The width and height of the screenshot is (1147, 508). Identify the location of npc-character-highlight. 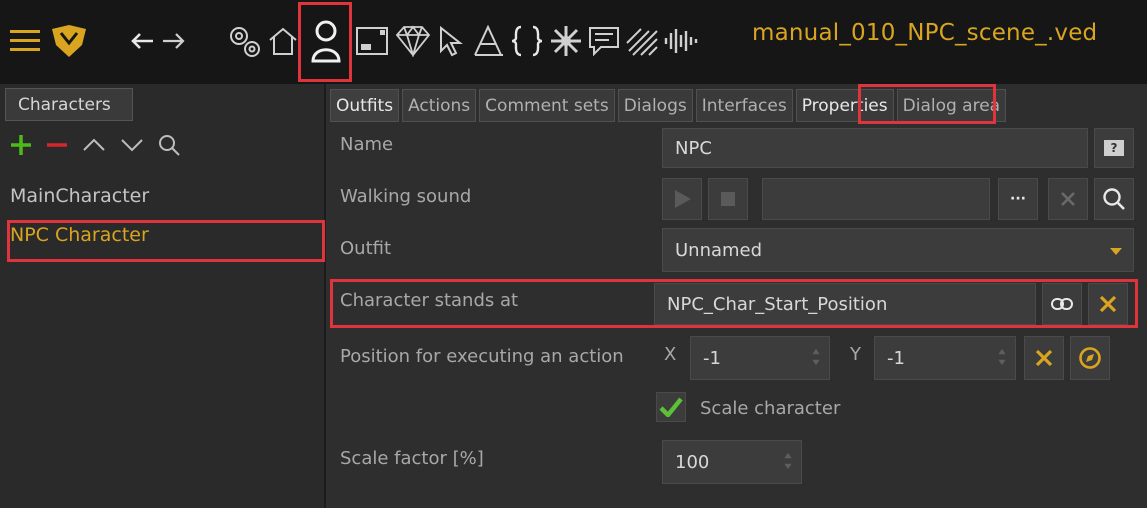
(166, 241).